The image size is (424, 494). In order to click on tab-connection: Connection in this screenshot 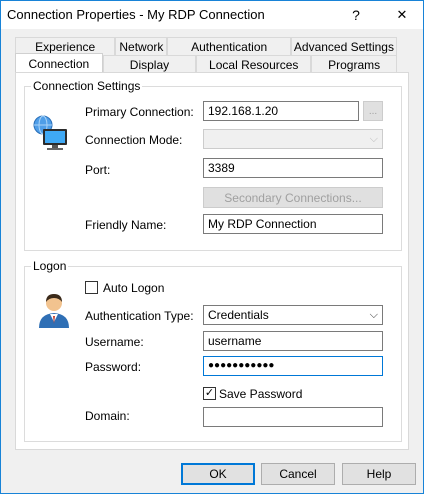, I will do `click(59, 63)`.